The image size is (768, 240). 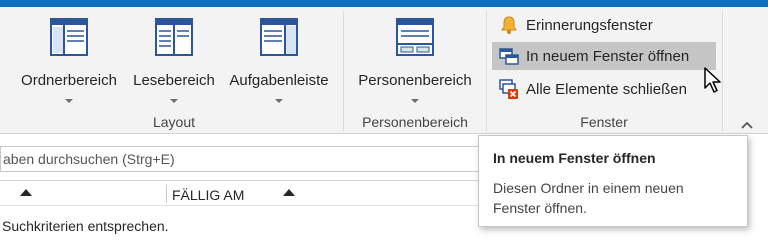 What do you see at coordinates (608, 56) in the screenshot?
I see `open-in-new-window-label: In neuem Fenster öffnen` at bounding box center [608, 56].